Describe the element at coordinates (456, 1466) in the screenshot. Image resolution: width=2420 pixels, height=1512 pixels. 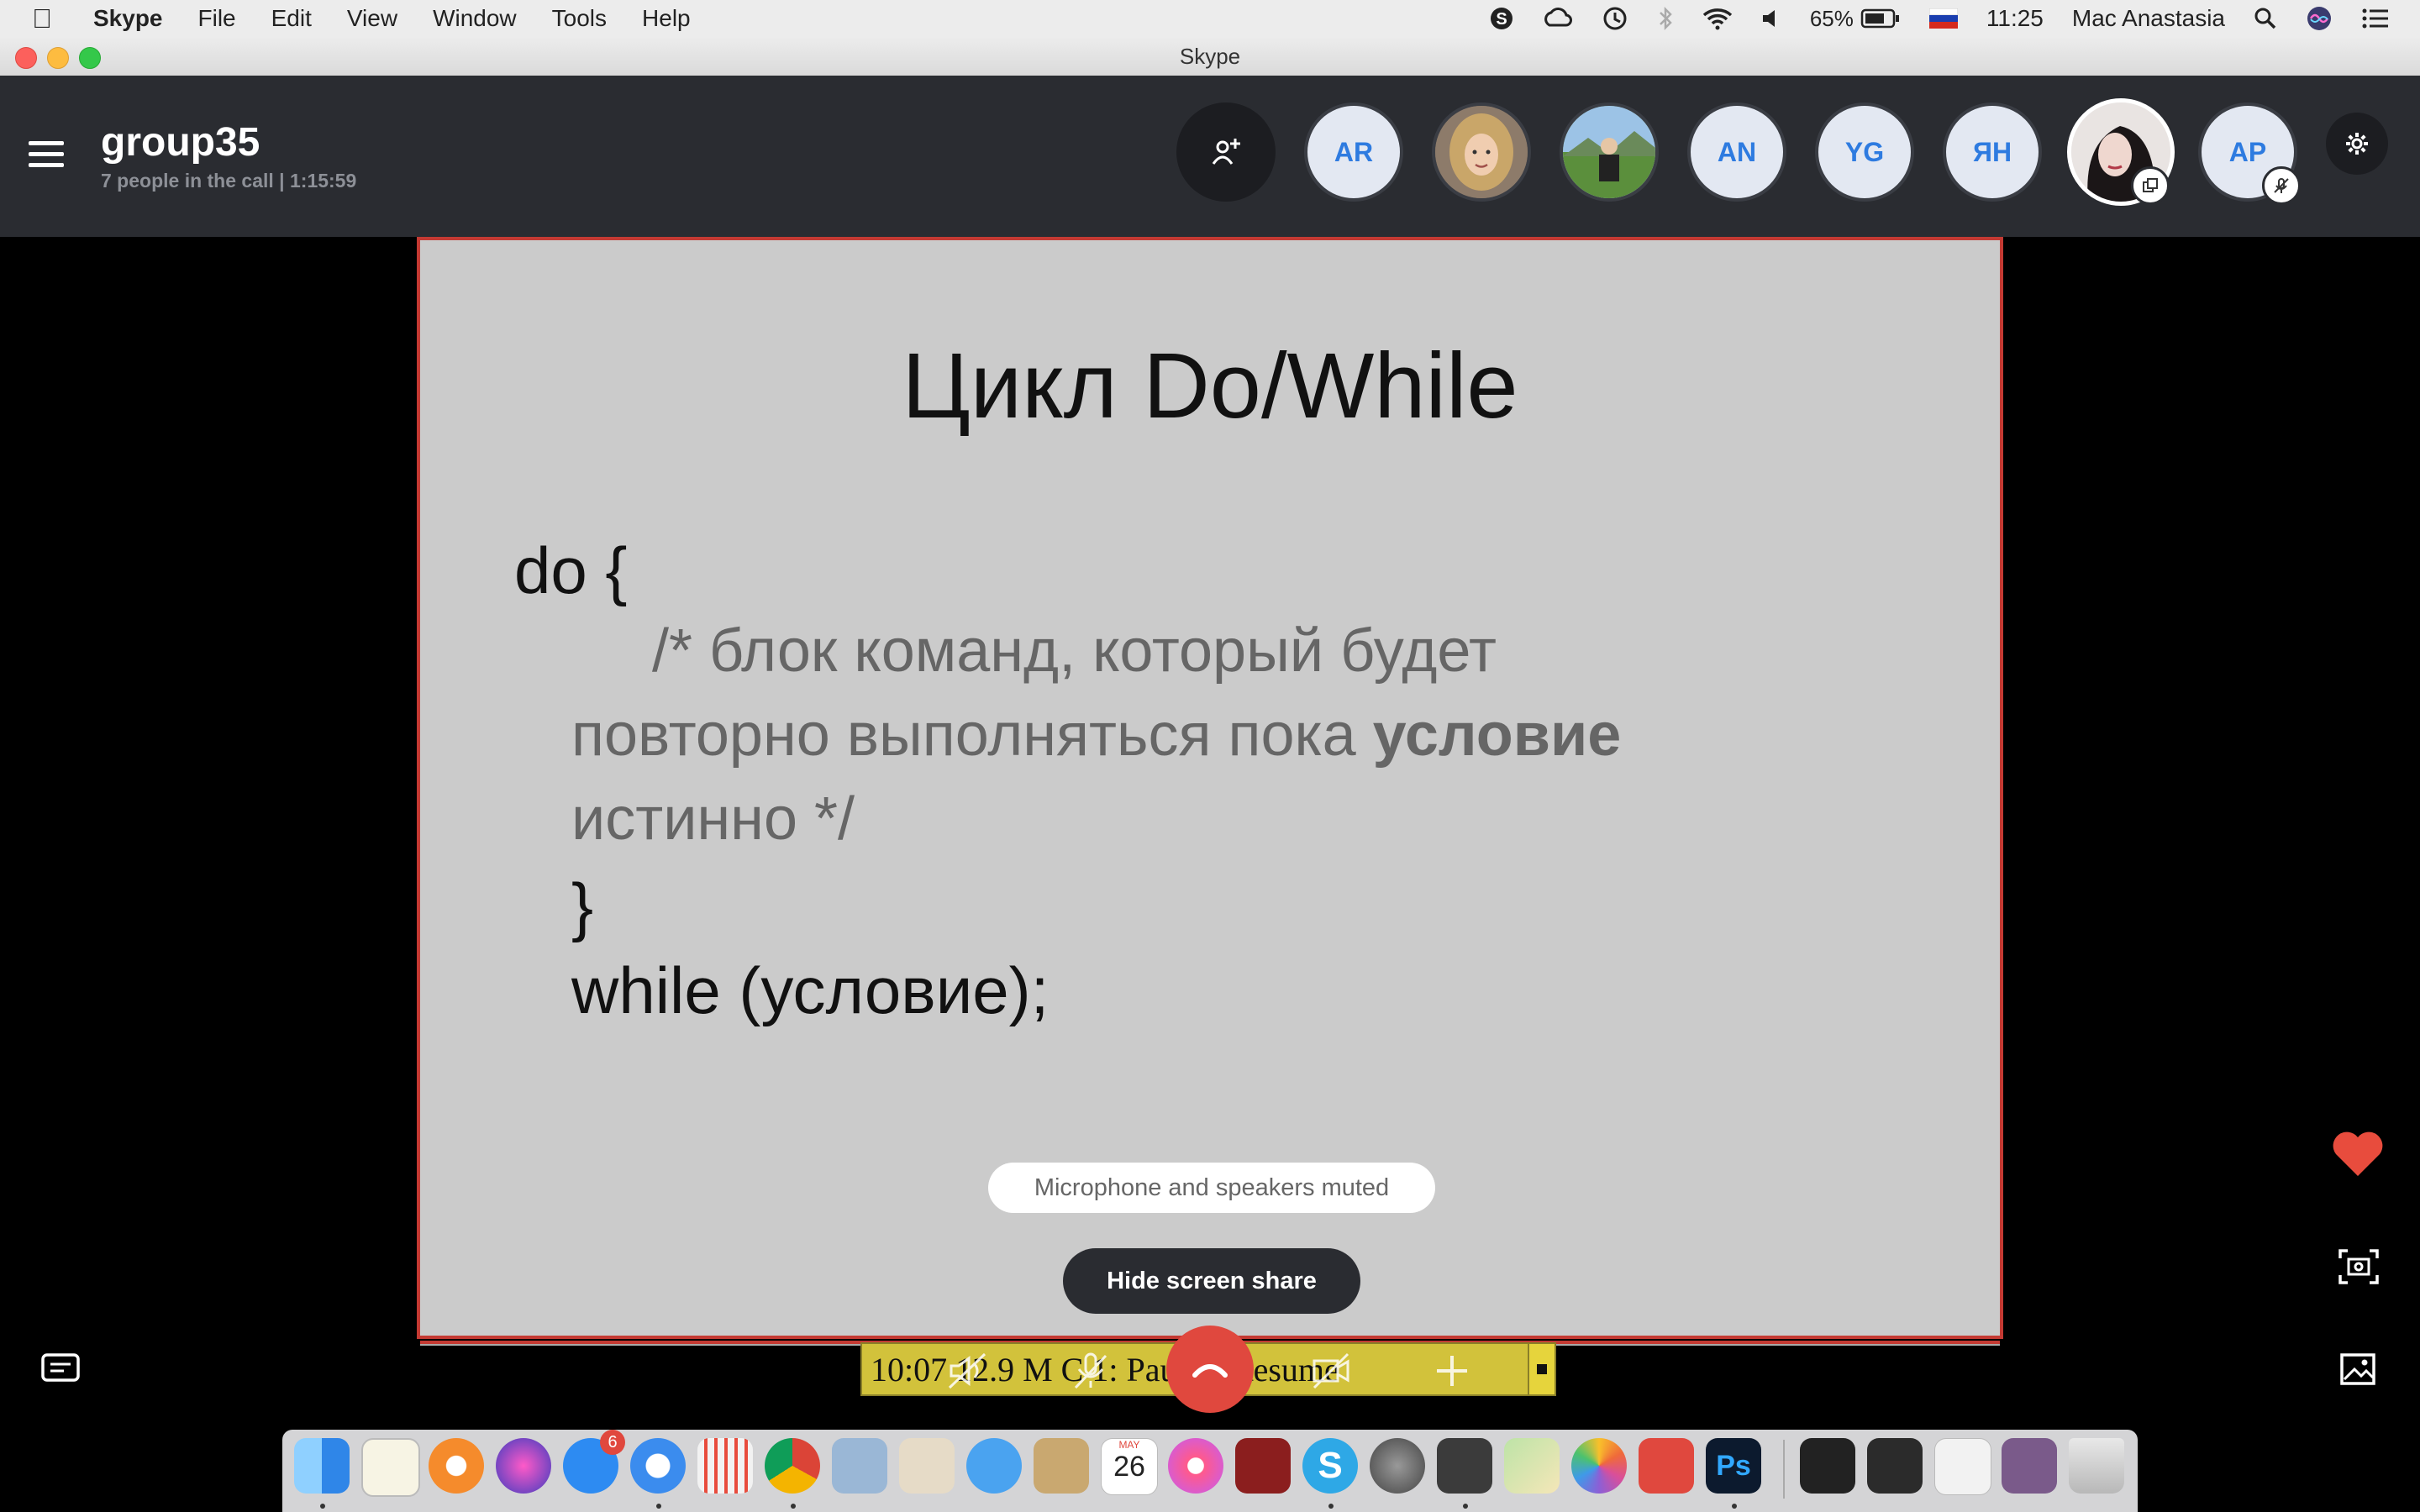
I see `origin-icon` at that location.